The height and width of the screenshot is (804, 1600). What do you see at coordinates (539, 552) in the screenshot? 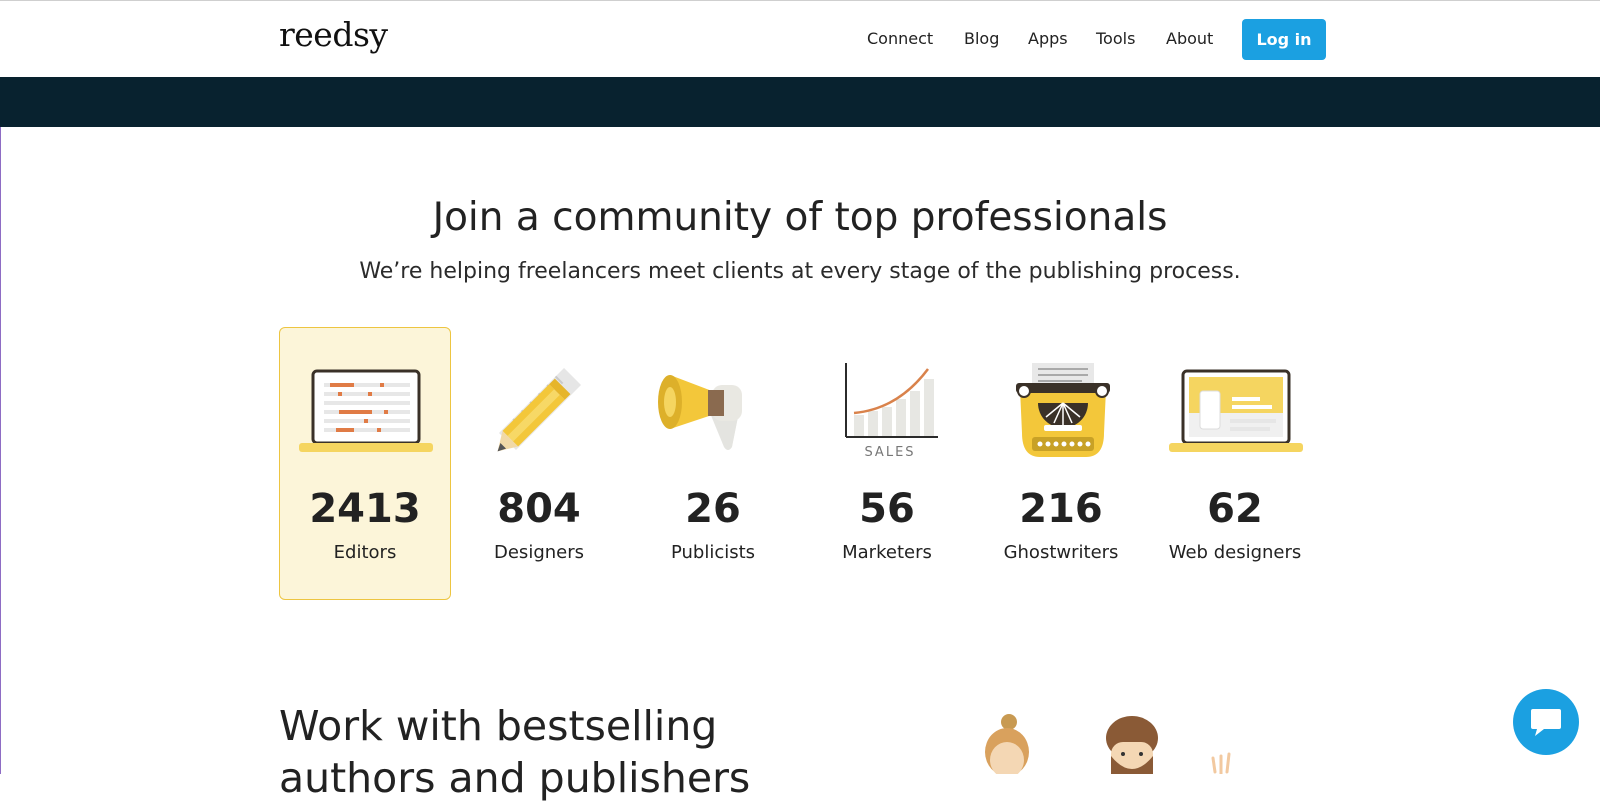
I see `designers-label: Designers` at bounding box center [539, 552].